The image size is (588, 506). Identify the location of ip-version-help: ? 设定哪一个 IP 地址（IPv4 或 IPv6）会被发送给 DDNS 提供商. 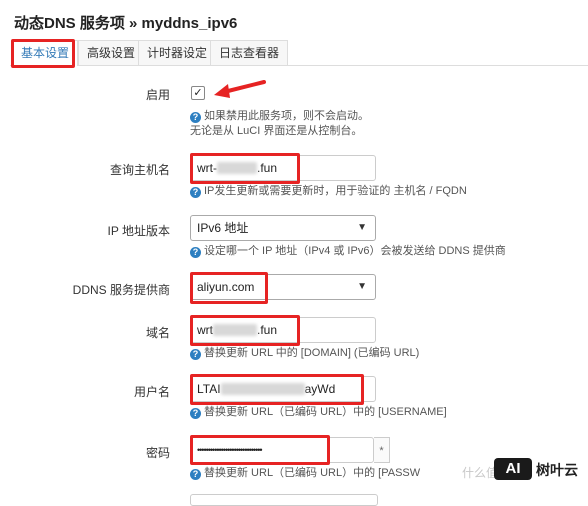
(348, 251).